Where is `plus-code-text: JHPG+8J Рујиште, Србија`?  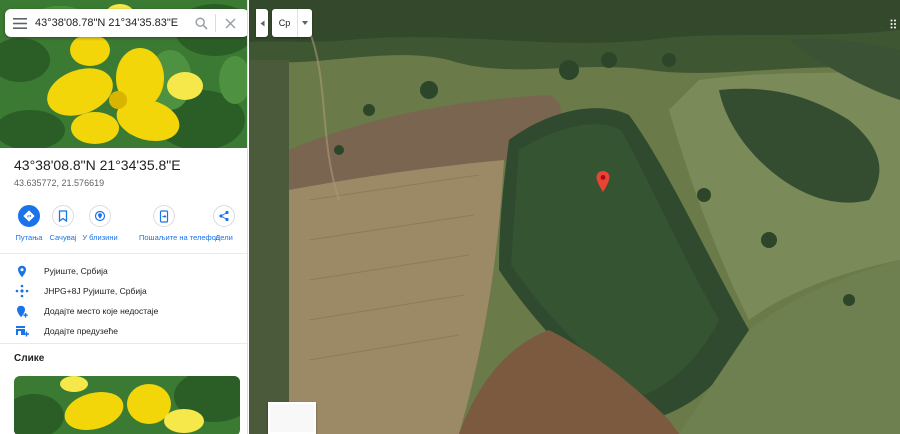 plus-code-text: JHPG+8J Рујиште, Србија is located at coordinates (95, 291).